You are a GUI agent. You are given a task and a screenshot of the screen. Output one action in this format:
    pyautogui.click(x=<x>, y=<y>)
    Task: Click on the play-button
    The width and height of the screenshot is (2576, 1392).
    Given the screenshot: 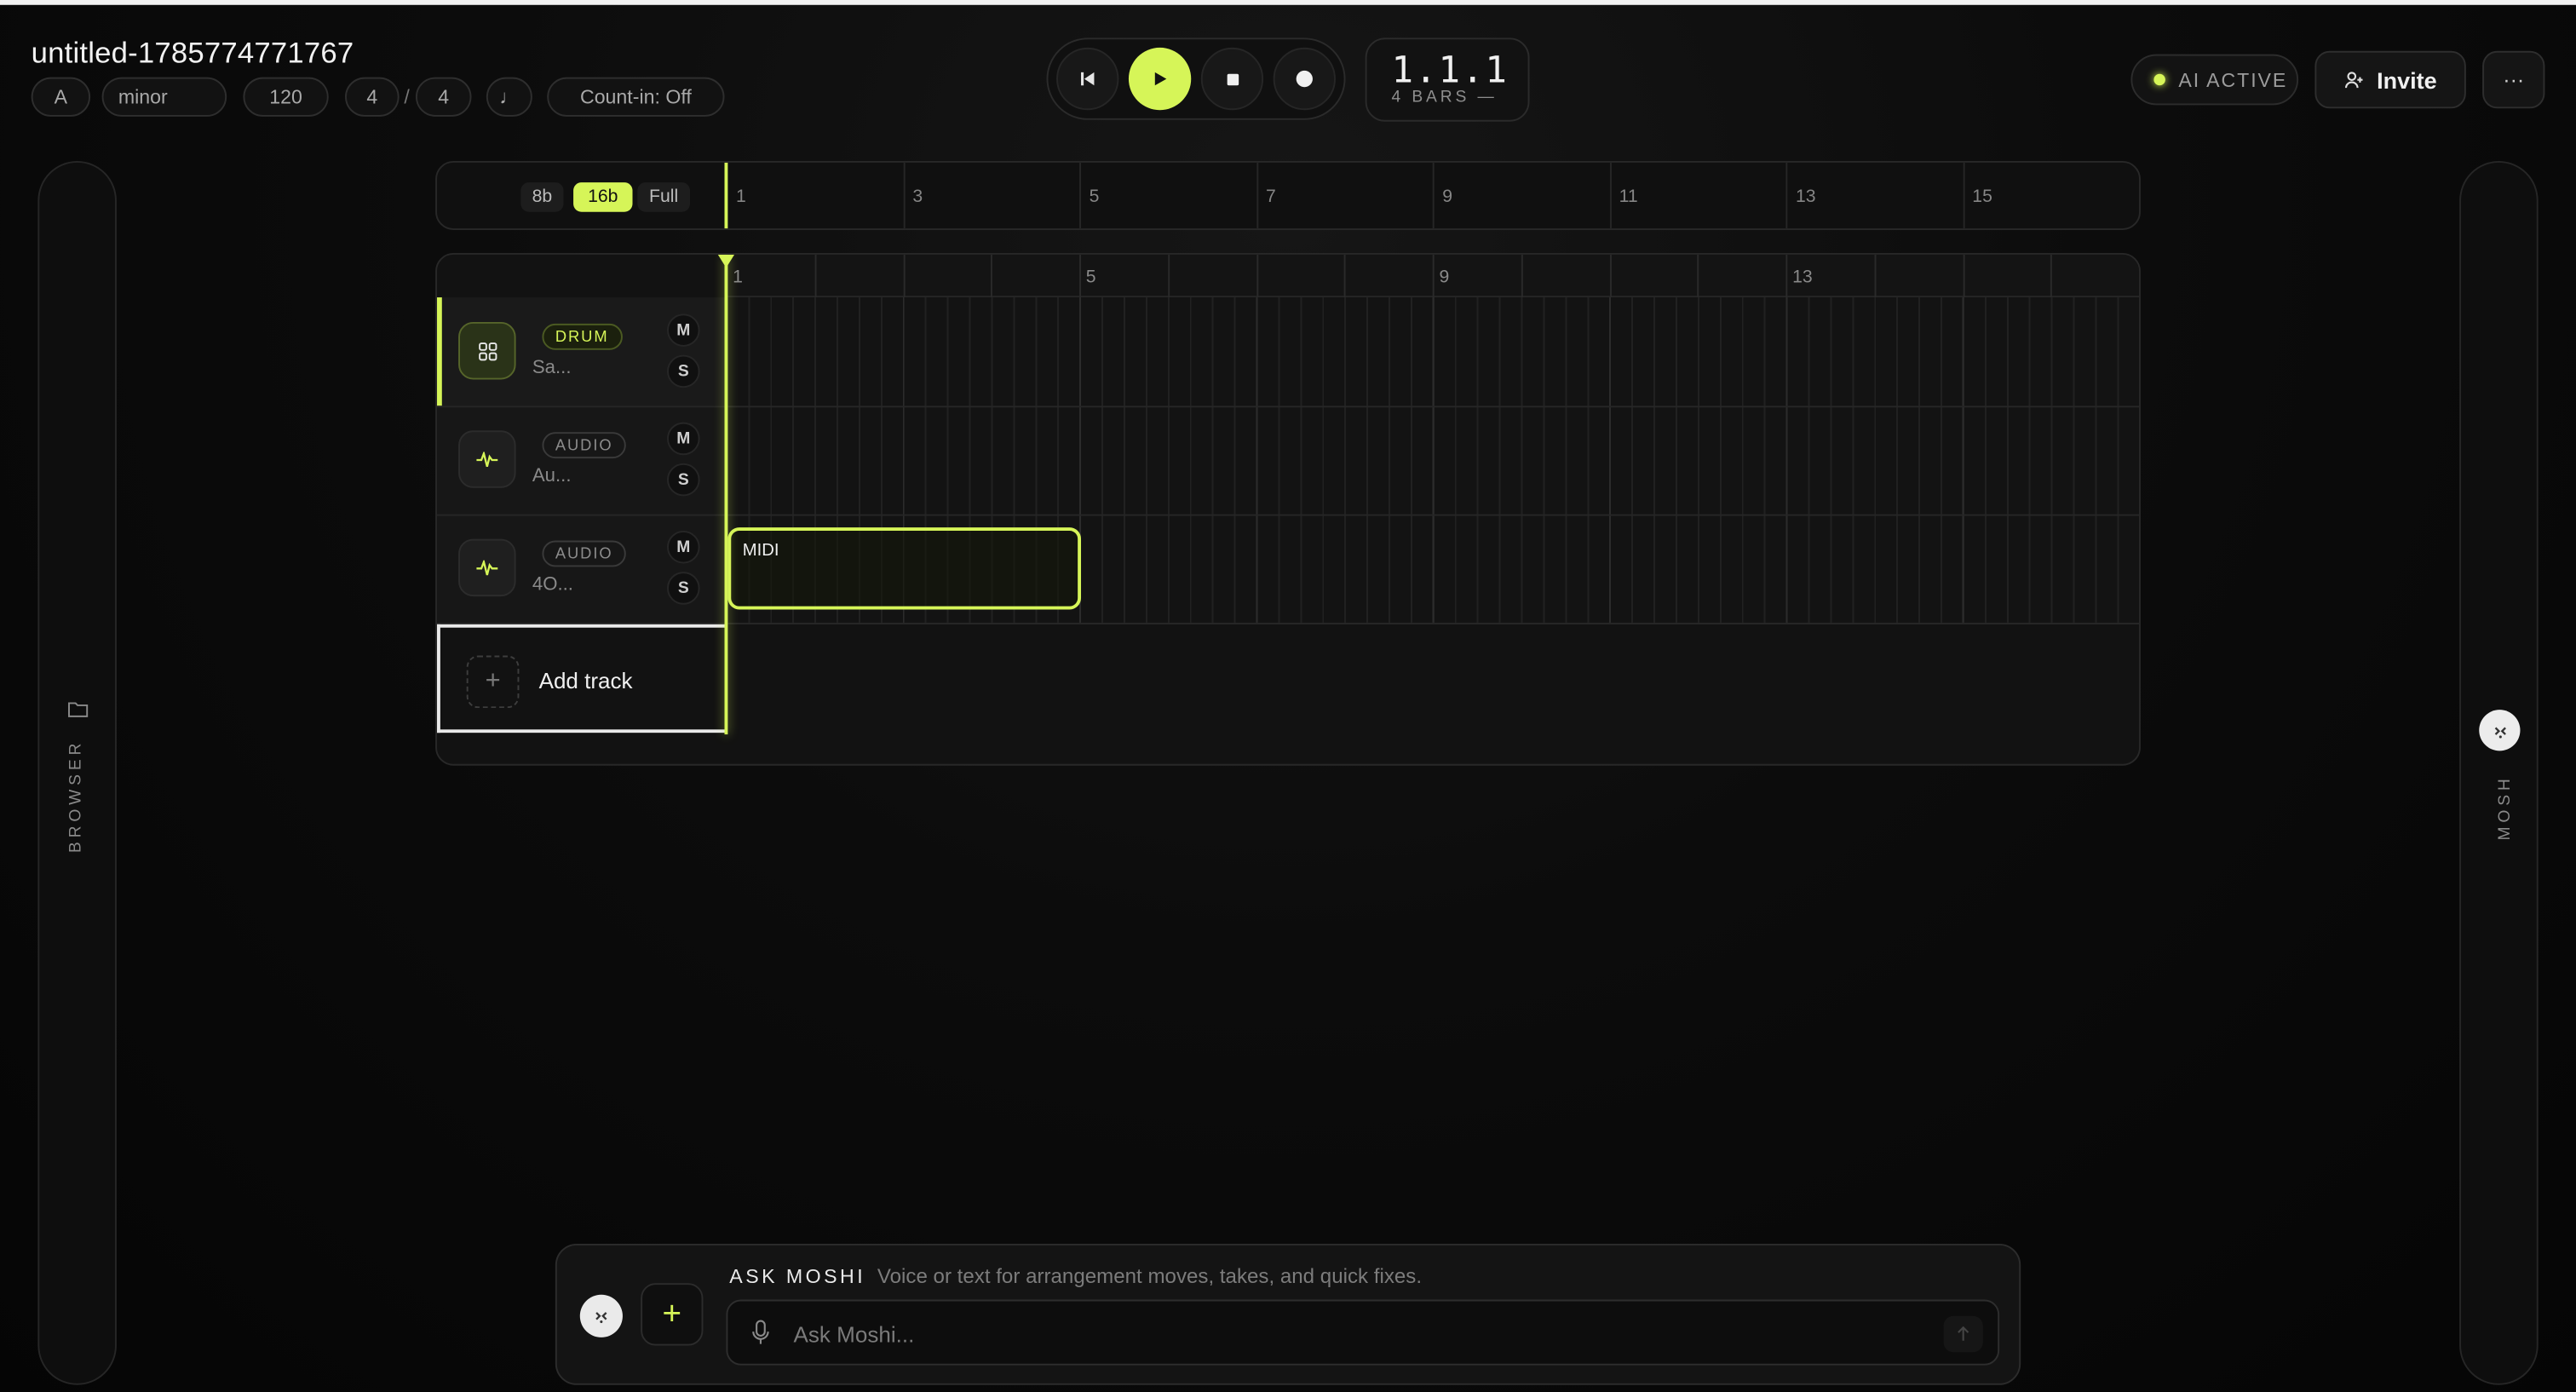 What is the action you would take?
    pyautogui.click(x=1160, y=79)
    